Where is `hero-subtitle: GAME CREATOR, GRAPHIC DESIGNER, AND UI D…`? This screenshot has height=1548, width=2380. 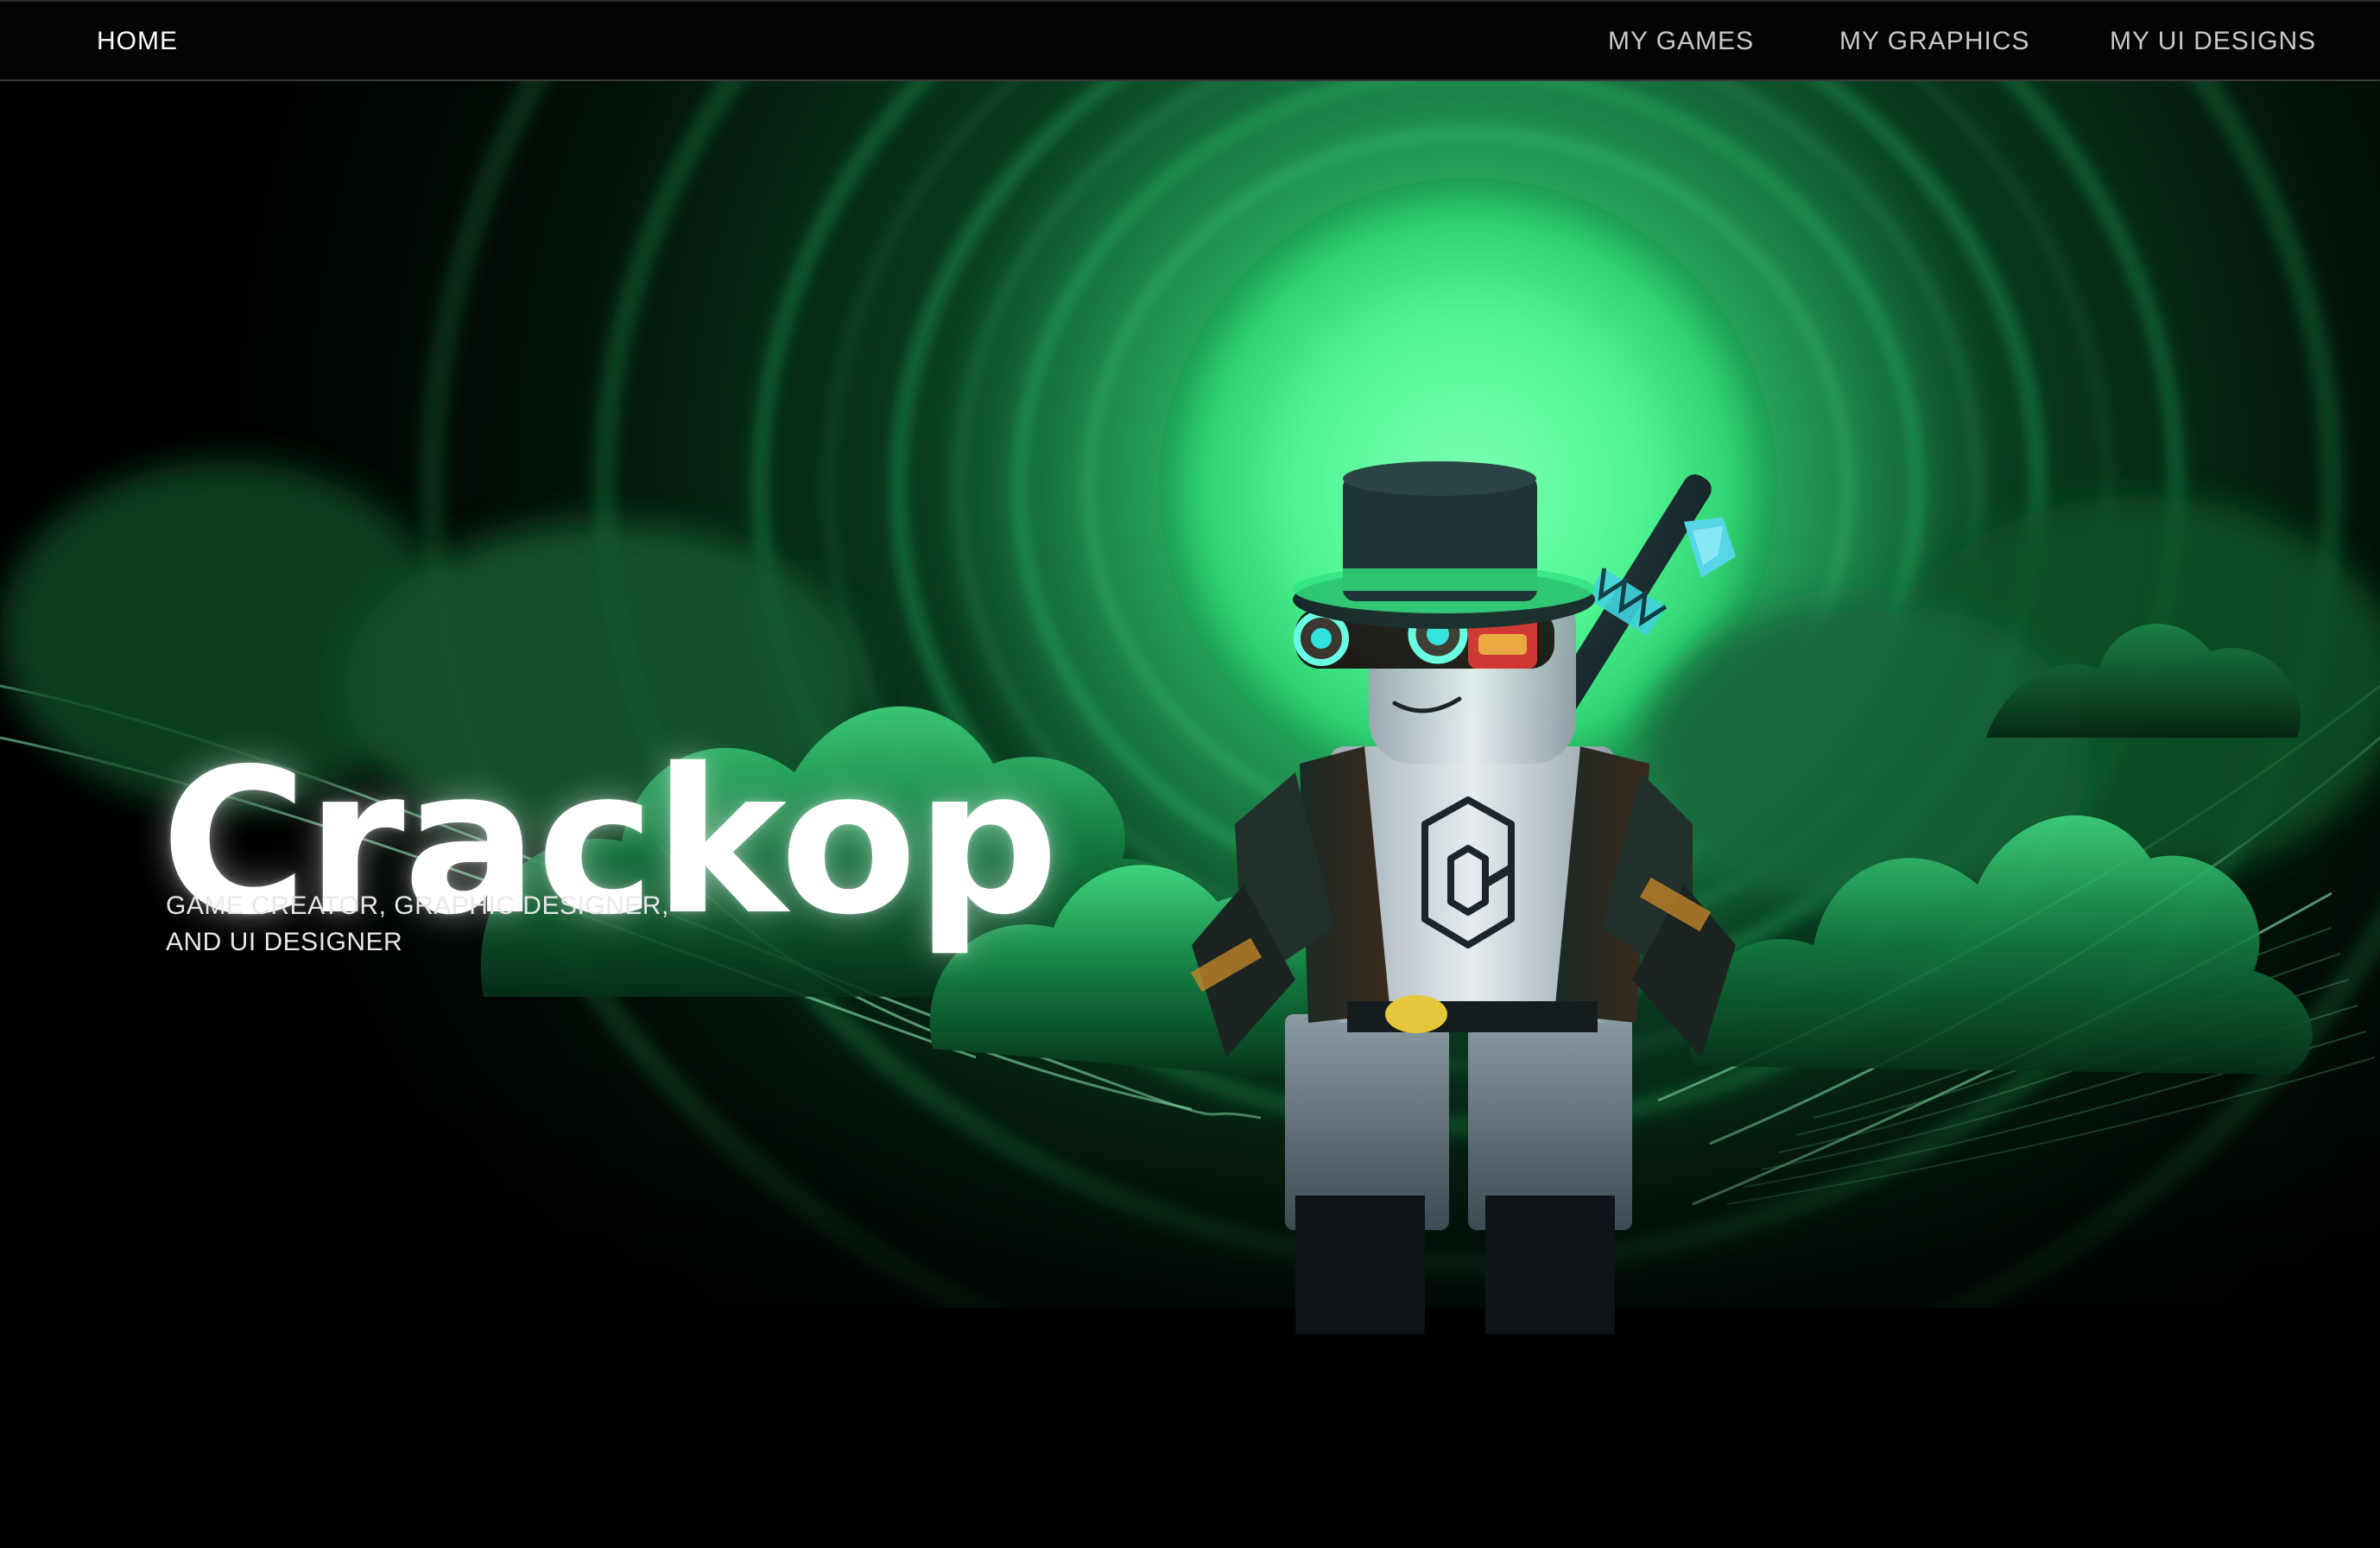
hero-subtitle: GAME CREATOR, GRAPHIC DESIGNER, AND UI D… is located at coordinates (434, 924).